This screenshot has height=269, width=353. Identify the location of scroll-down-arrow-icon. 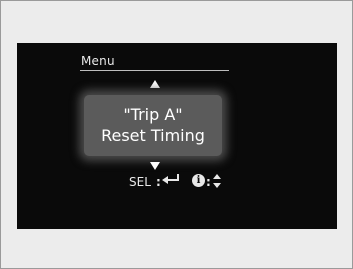
(155, 166).